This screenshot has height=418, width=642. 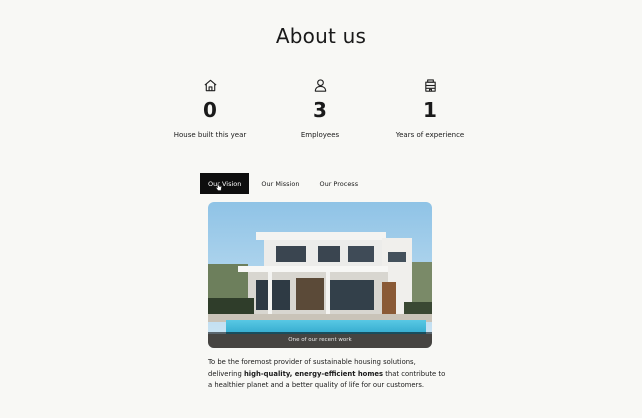 What do you see at coordinates (430, 85) in the screenshot?
I see `building-icon` at bounding box center [430, 85].